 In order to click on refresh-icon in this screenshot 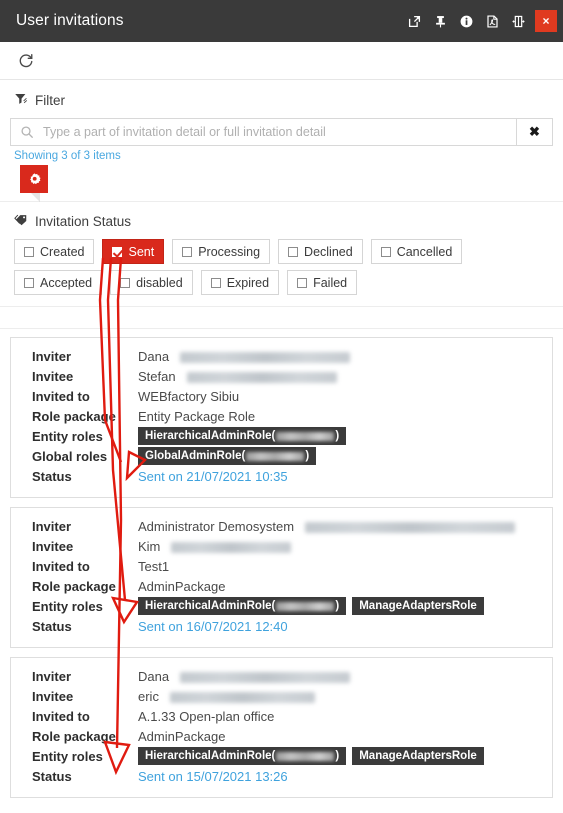, I will do `click(26, 61)`.